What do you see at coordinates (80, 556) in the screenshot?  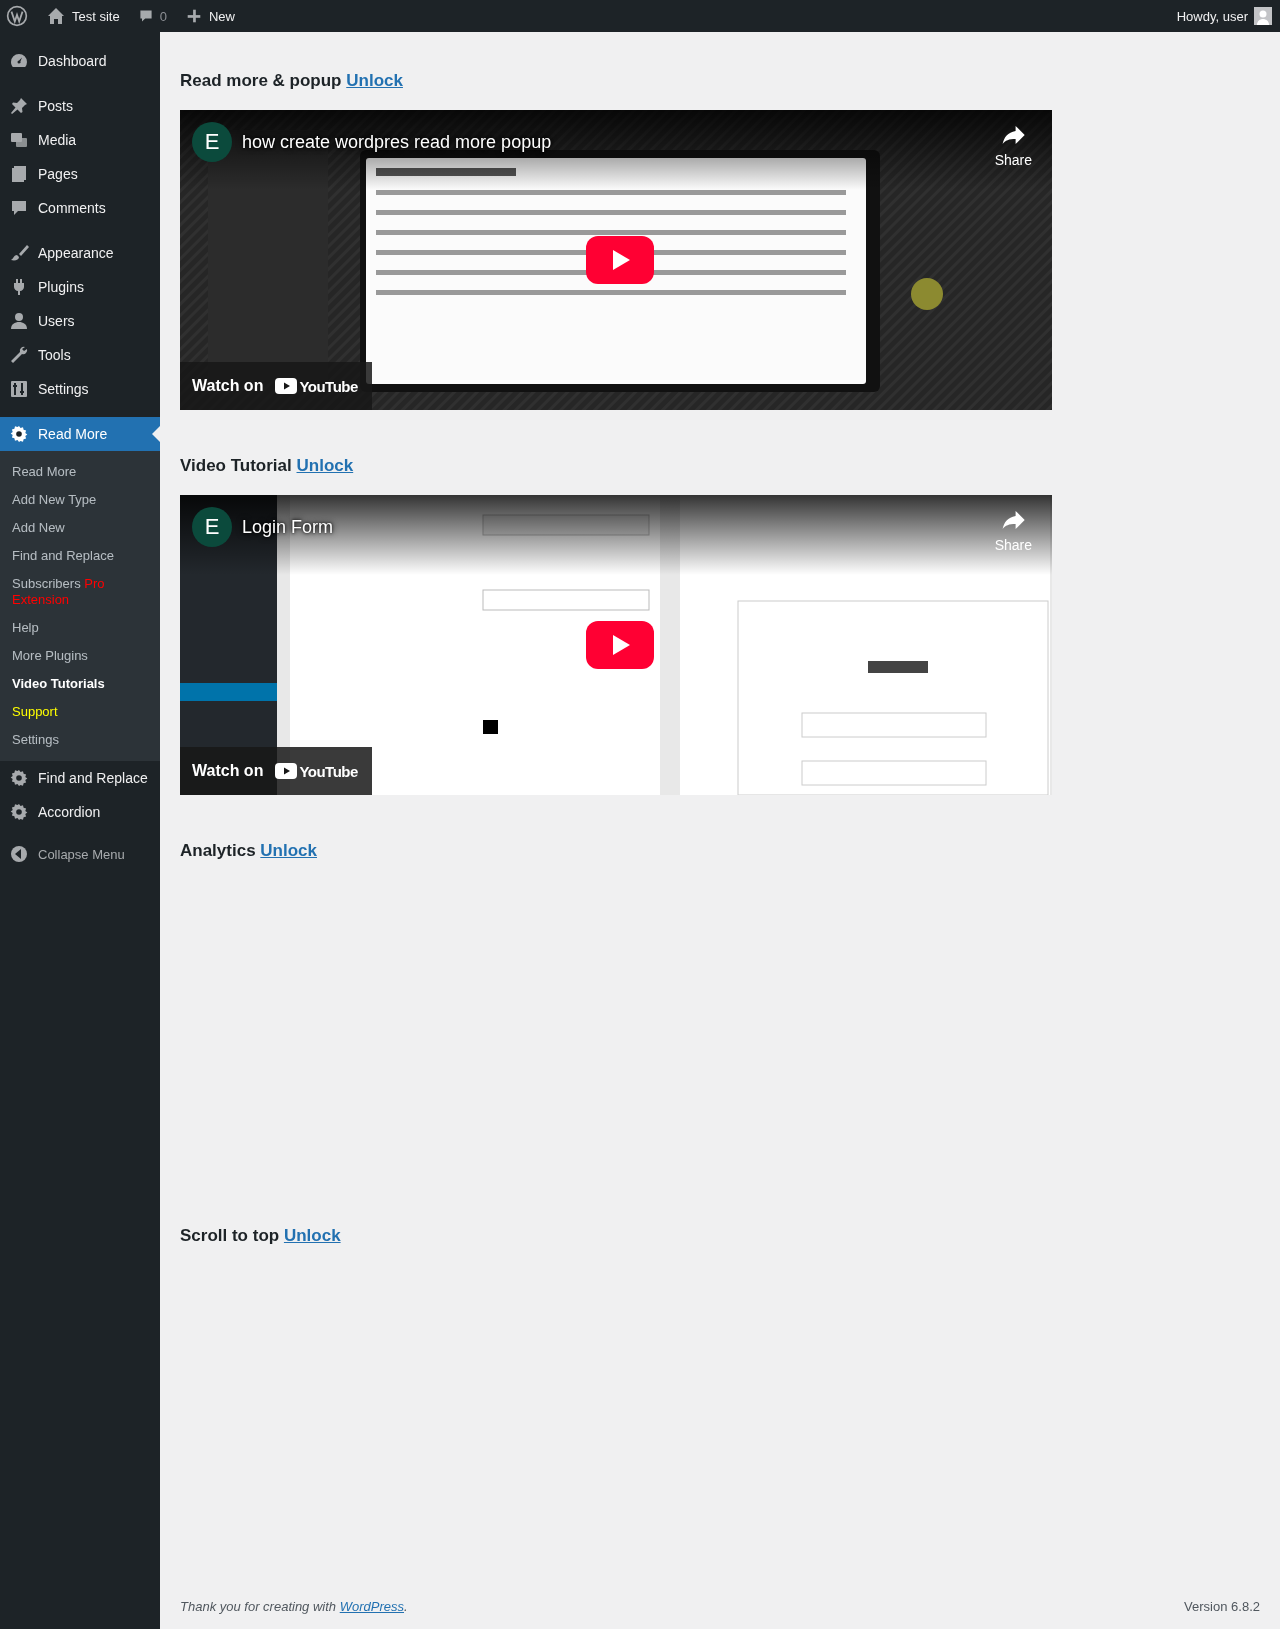 I see `submenu-item: Find and Replace` at bounding box center [80, 556].